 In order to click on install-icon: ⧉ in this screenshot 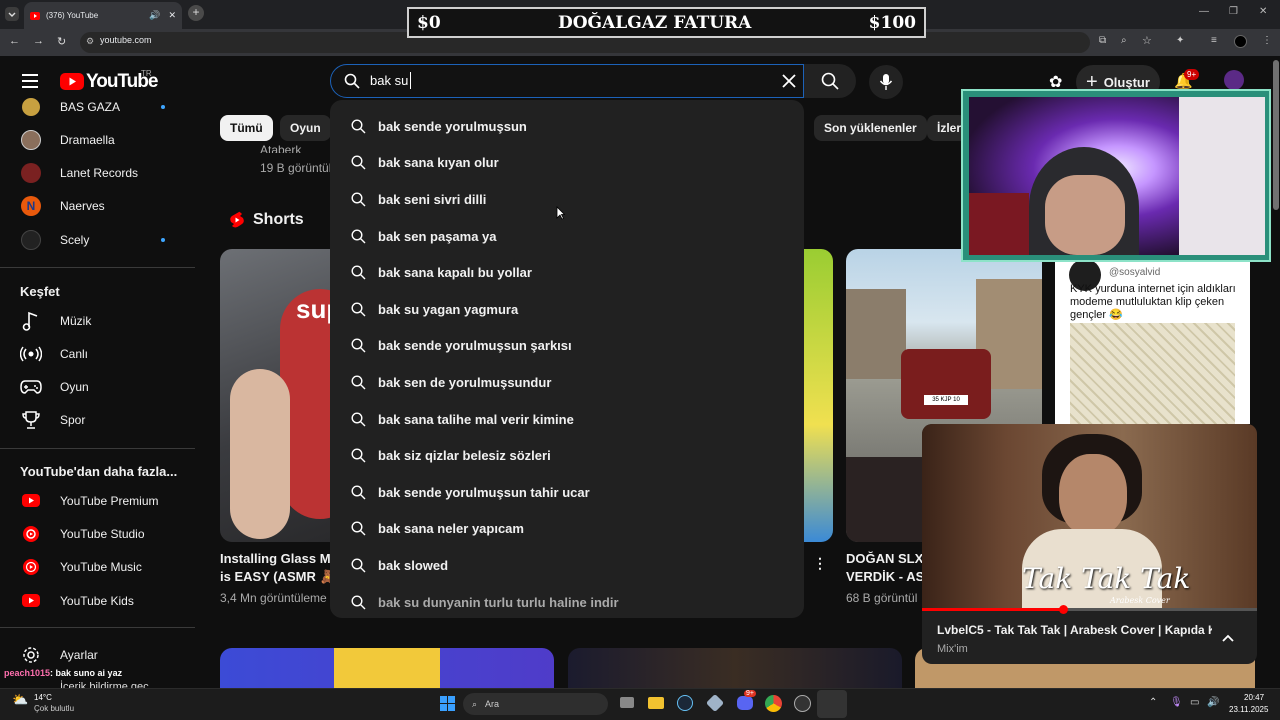, I will do `click(1102, 40)`.